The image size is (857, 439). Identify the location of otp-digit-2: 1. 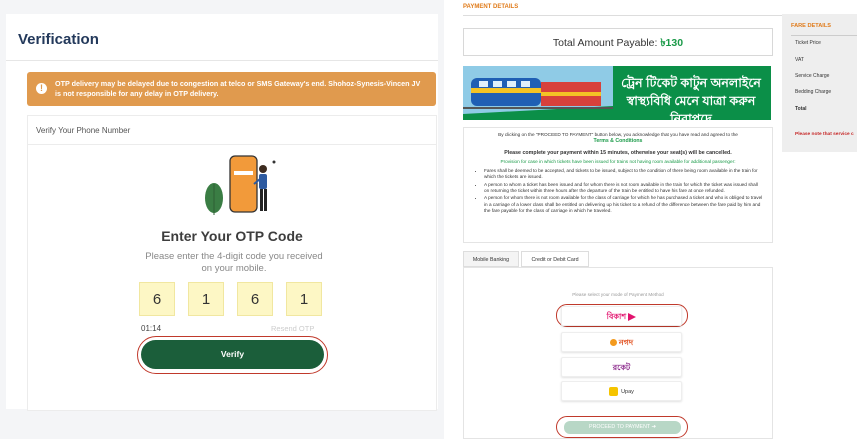
(206, 299).